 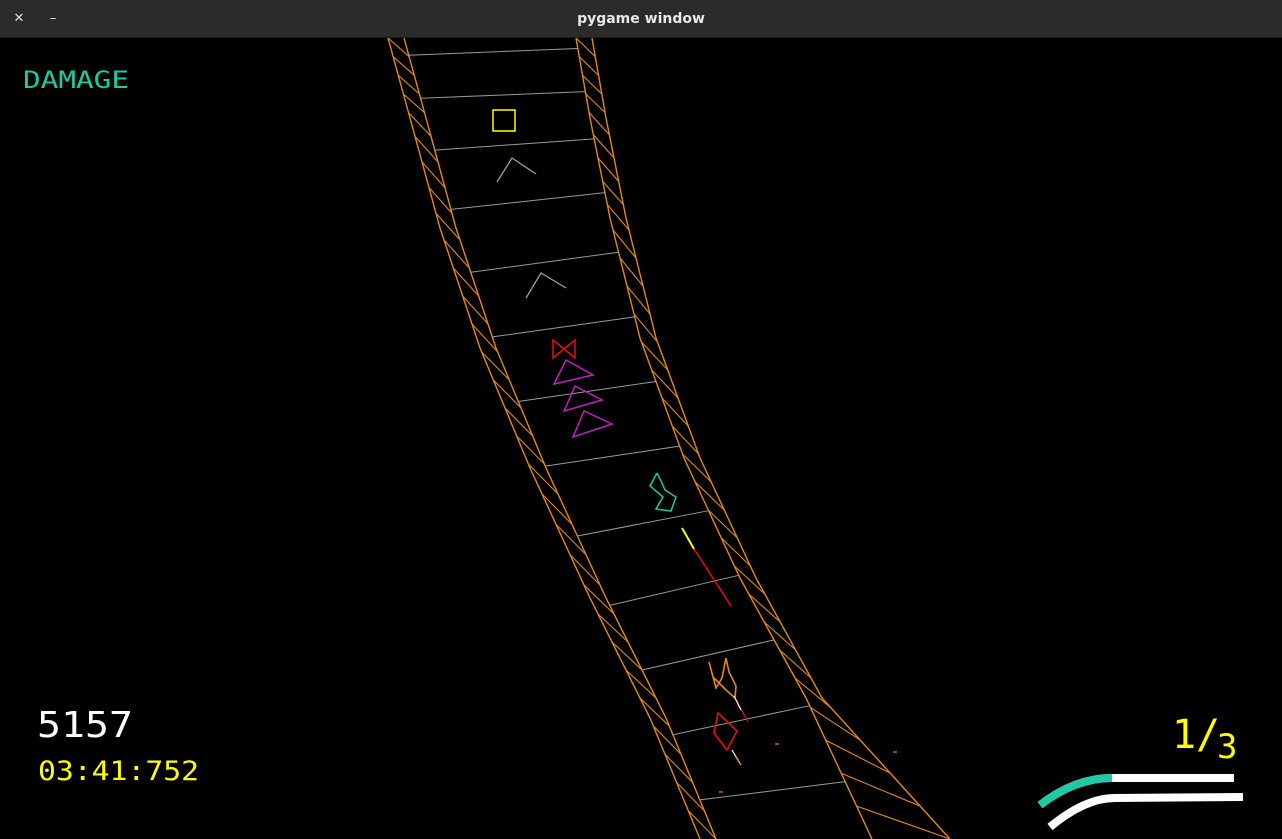 I want to click on laser-trail, so click(x=712, y=577).